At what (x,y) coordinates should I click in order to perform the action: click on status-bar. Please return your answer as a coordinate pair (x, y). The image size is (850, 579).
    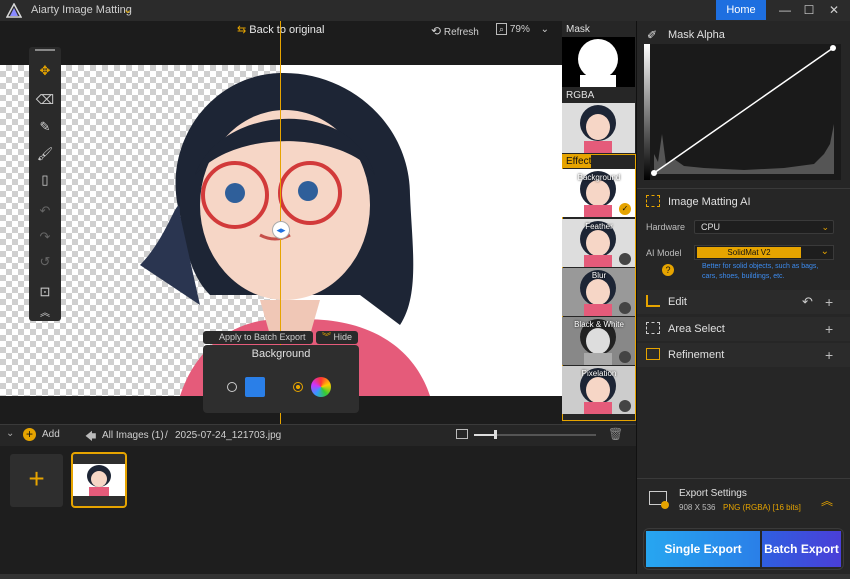
    Looking at the image, I should click on (425, 576).